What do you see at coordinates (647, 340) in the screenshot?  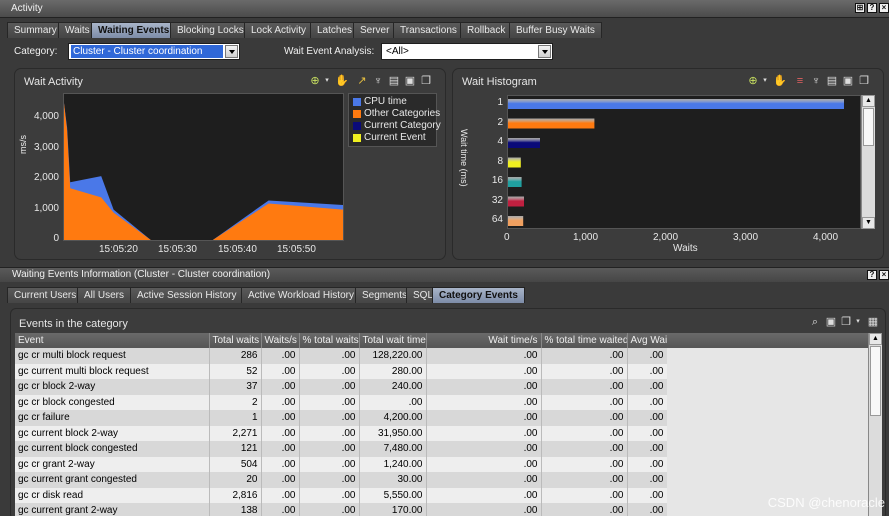 I see `column-header: Avg Wait` at bounding box center [647, 340].